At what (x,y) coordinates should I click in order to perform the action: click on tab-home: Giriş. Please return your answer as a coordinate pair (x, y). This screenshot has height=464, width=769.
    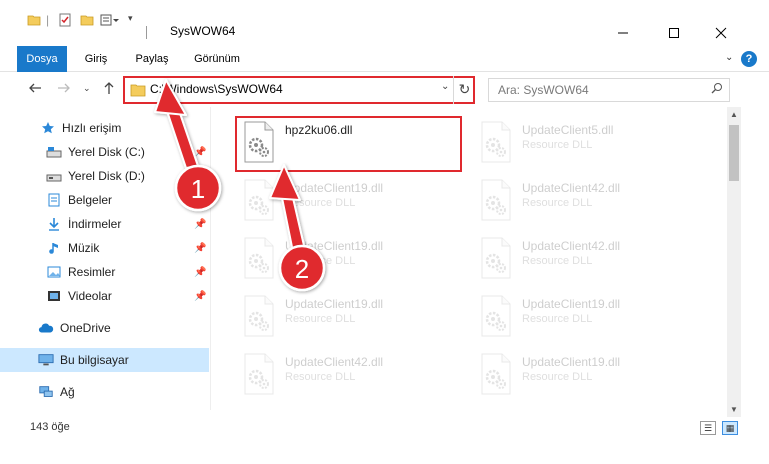
    Looking at the image, I should click on (96, 59).